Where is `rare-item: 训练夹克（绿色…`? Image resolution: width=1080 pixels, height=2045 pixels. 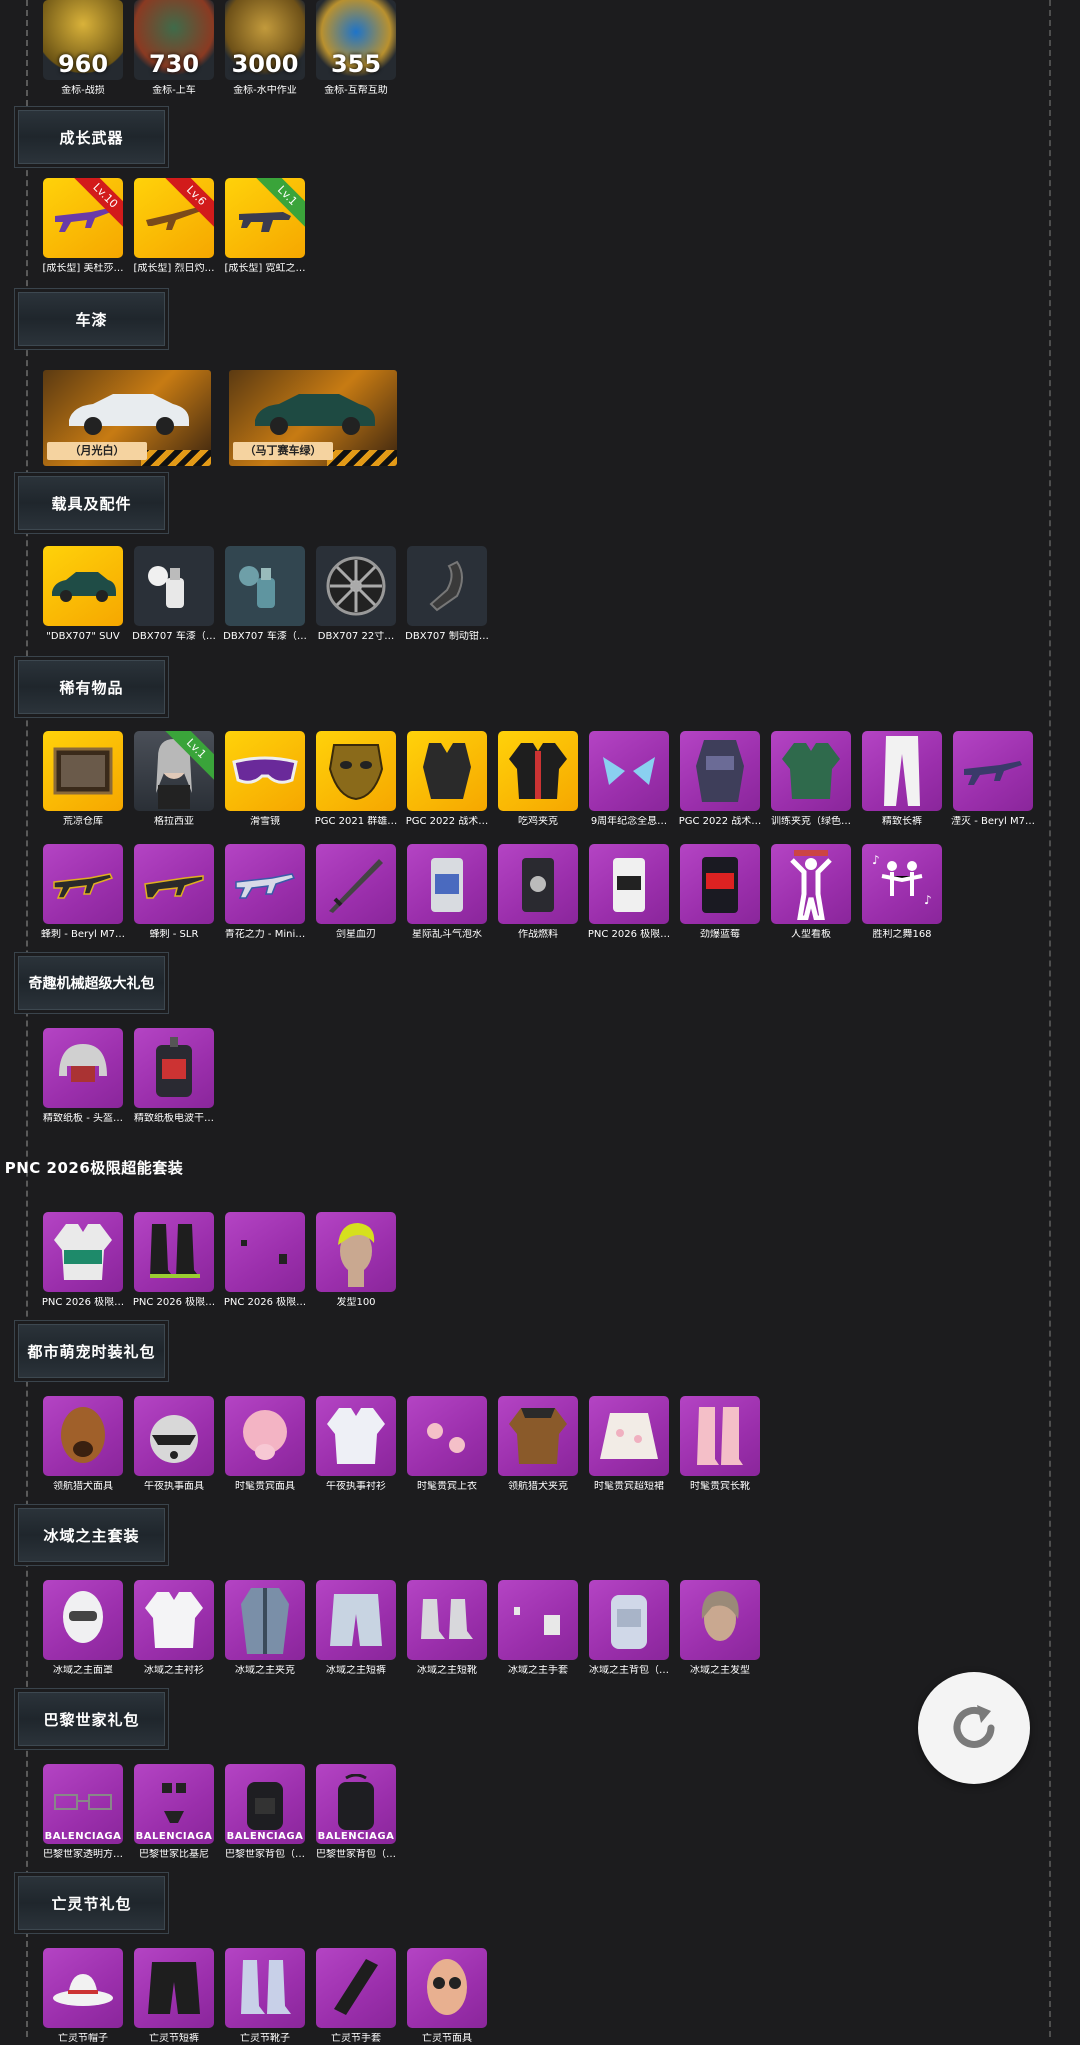 rare-item: 训练夹克（绿色… is located at coordinates (811, 779).